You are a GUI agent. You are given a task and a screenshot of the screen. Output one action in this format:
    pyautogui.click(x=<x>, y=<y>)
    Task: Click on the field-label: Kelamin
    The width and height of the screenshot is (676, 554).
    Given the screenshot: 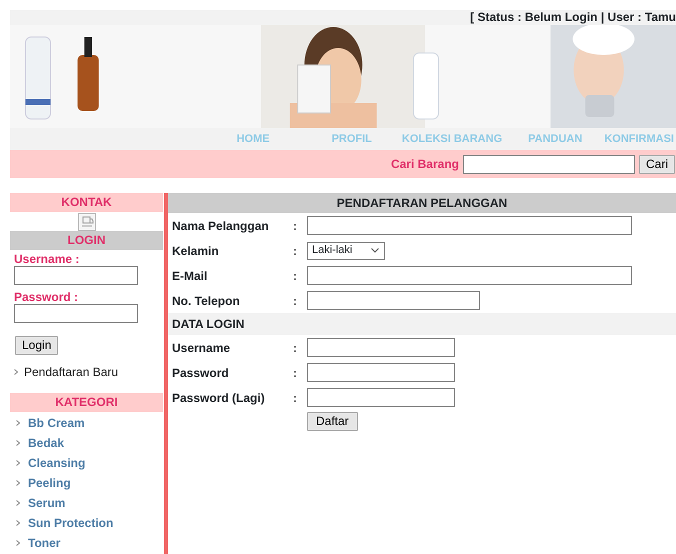 What is the action you would take?
    pyautogui.click(x=195, y=251)
    